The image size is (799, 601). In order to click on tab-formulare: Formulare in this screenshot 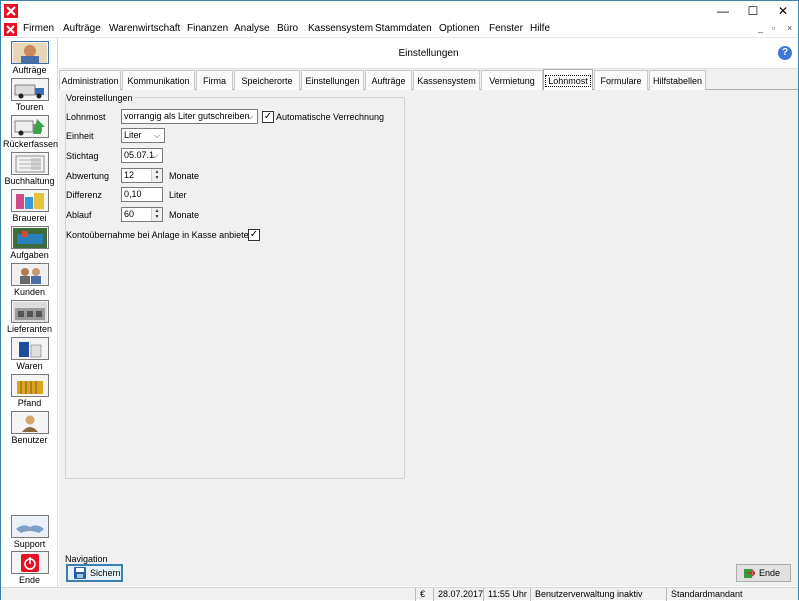, I will do `click(621, 80)`.